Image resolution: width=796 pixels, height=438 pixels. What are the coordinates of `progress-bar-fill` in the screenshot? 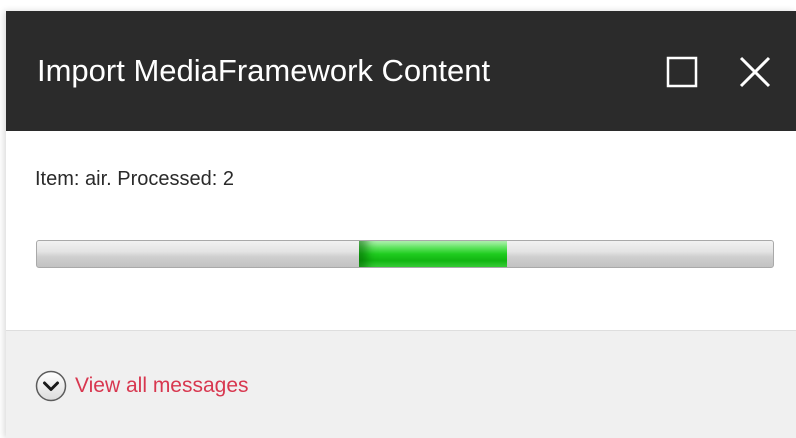 It's located at (433, 254).